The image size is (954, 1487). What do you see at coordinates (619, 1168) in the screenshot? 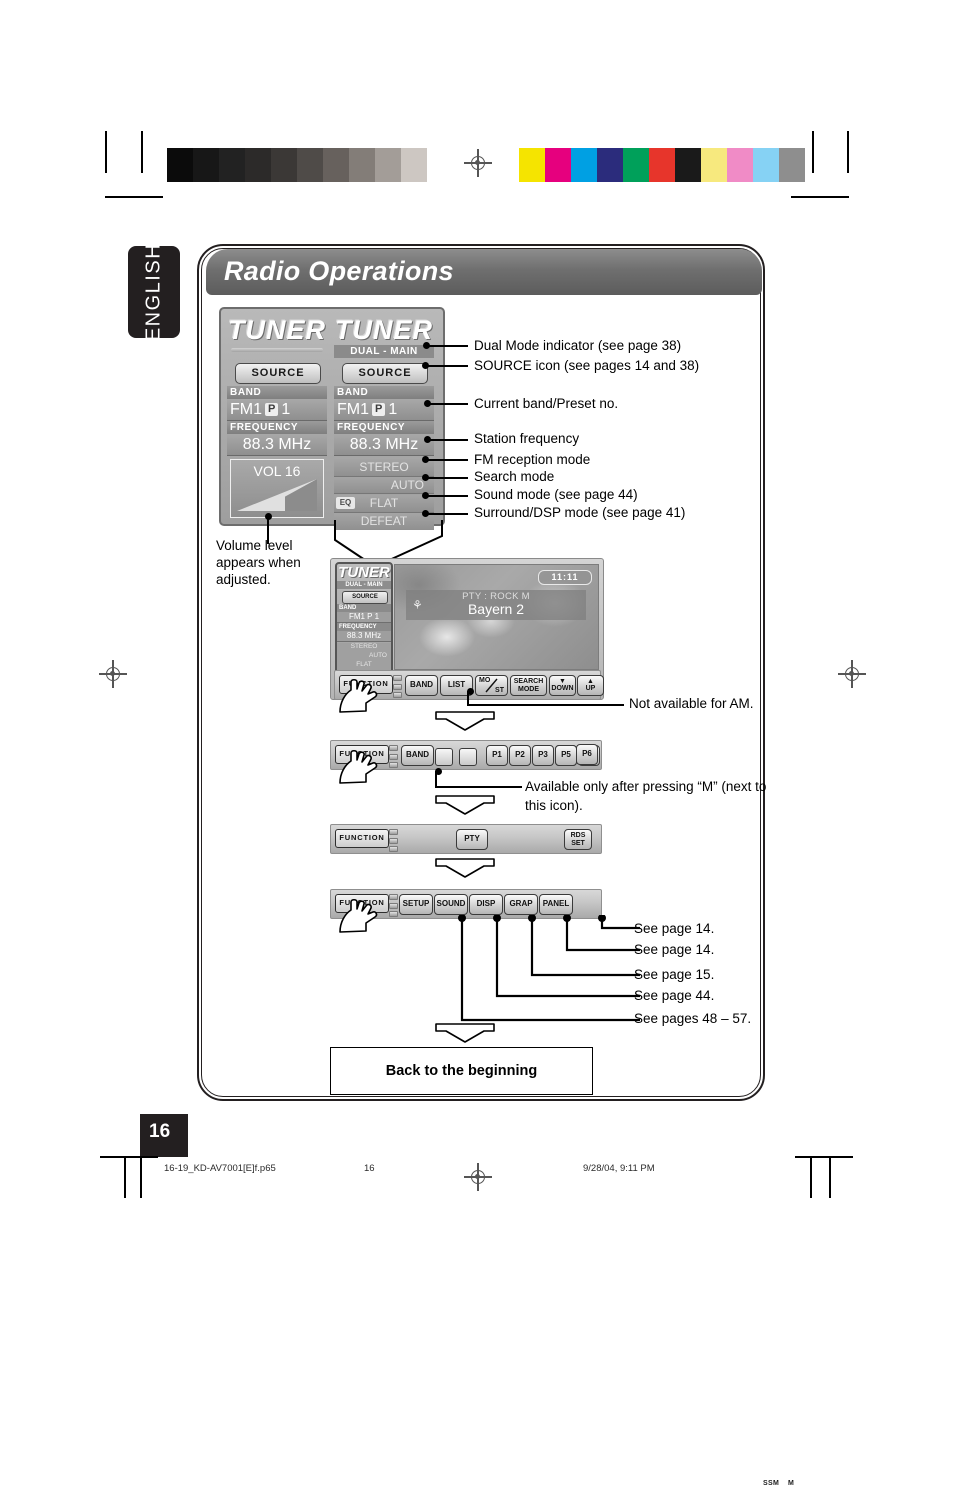
I see `footer-timestamp: 9/28/04, 9:11 PM` at bounding box center [619, 1168].